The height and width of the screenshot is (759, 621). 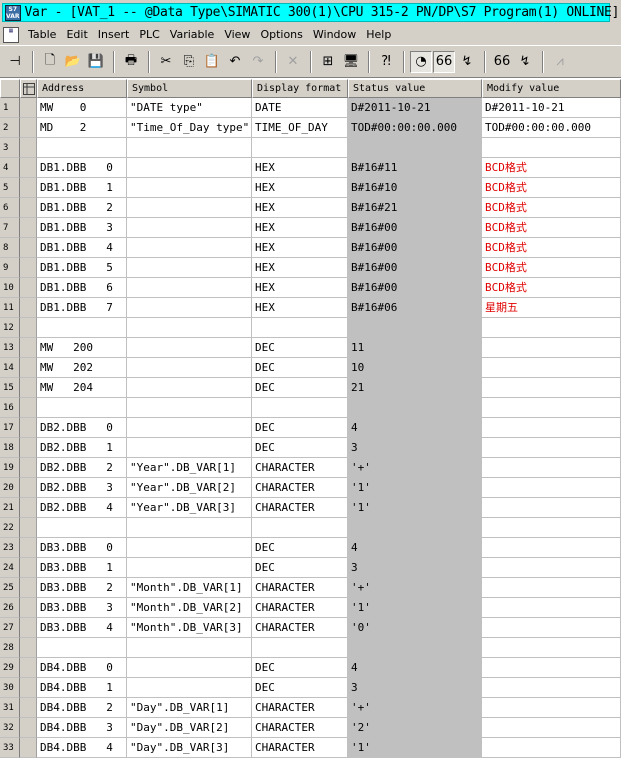 What do you see at coordinates (189, 488) in the screenshot?
I see `symbol-cell: "Year".DB_VAR[2]` at bounding box center [189, 488].